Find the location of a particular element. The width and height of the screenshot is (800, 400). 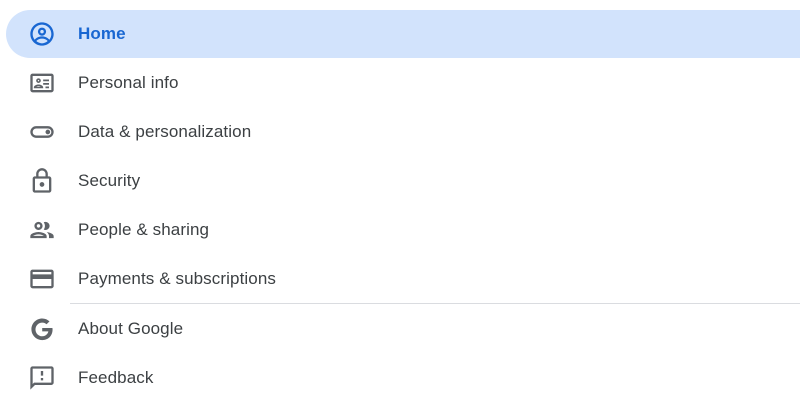

nav-item-label: Feedback is located at coordinates (116, 377).